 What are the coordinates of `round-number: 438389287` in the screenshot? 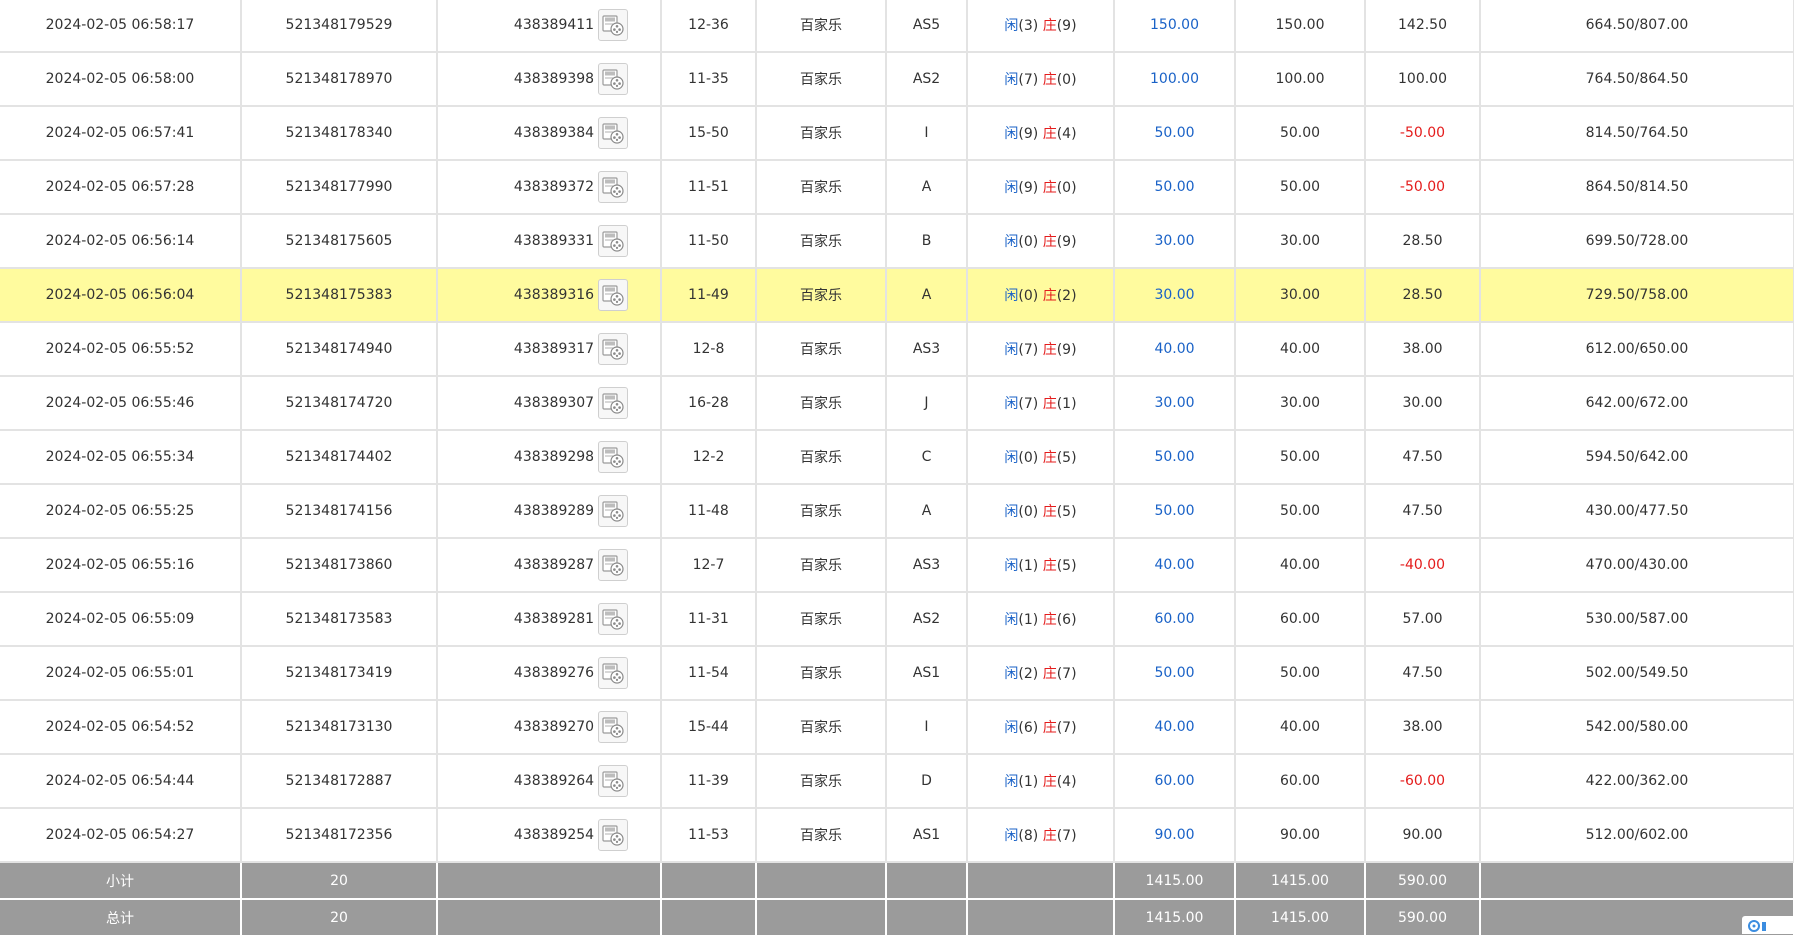 It's located at (554, 565).